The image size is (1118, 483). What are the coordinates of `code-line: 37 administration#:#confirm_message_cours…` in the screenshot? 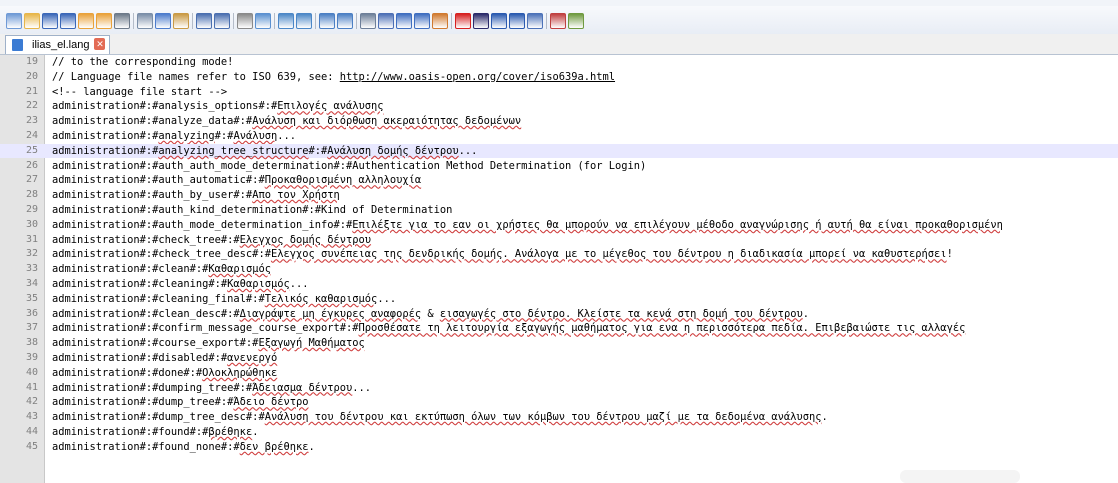 It's located at (559, 328).